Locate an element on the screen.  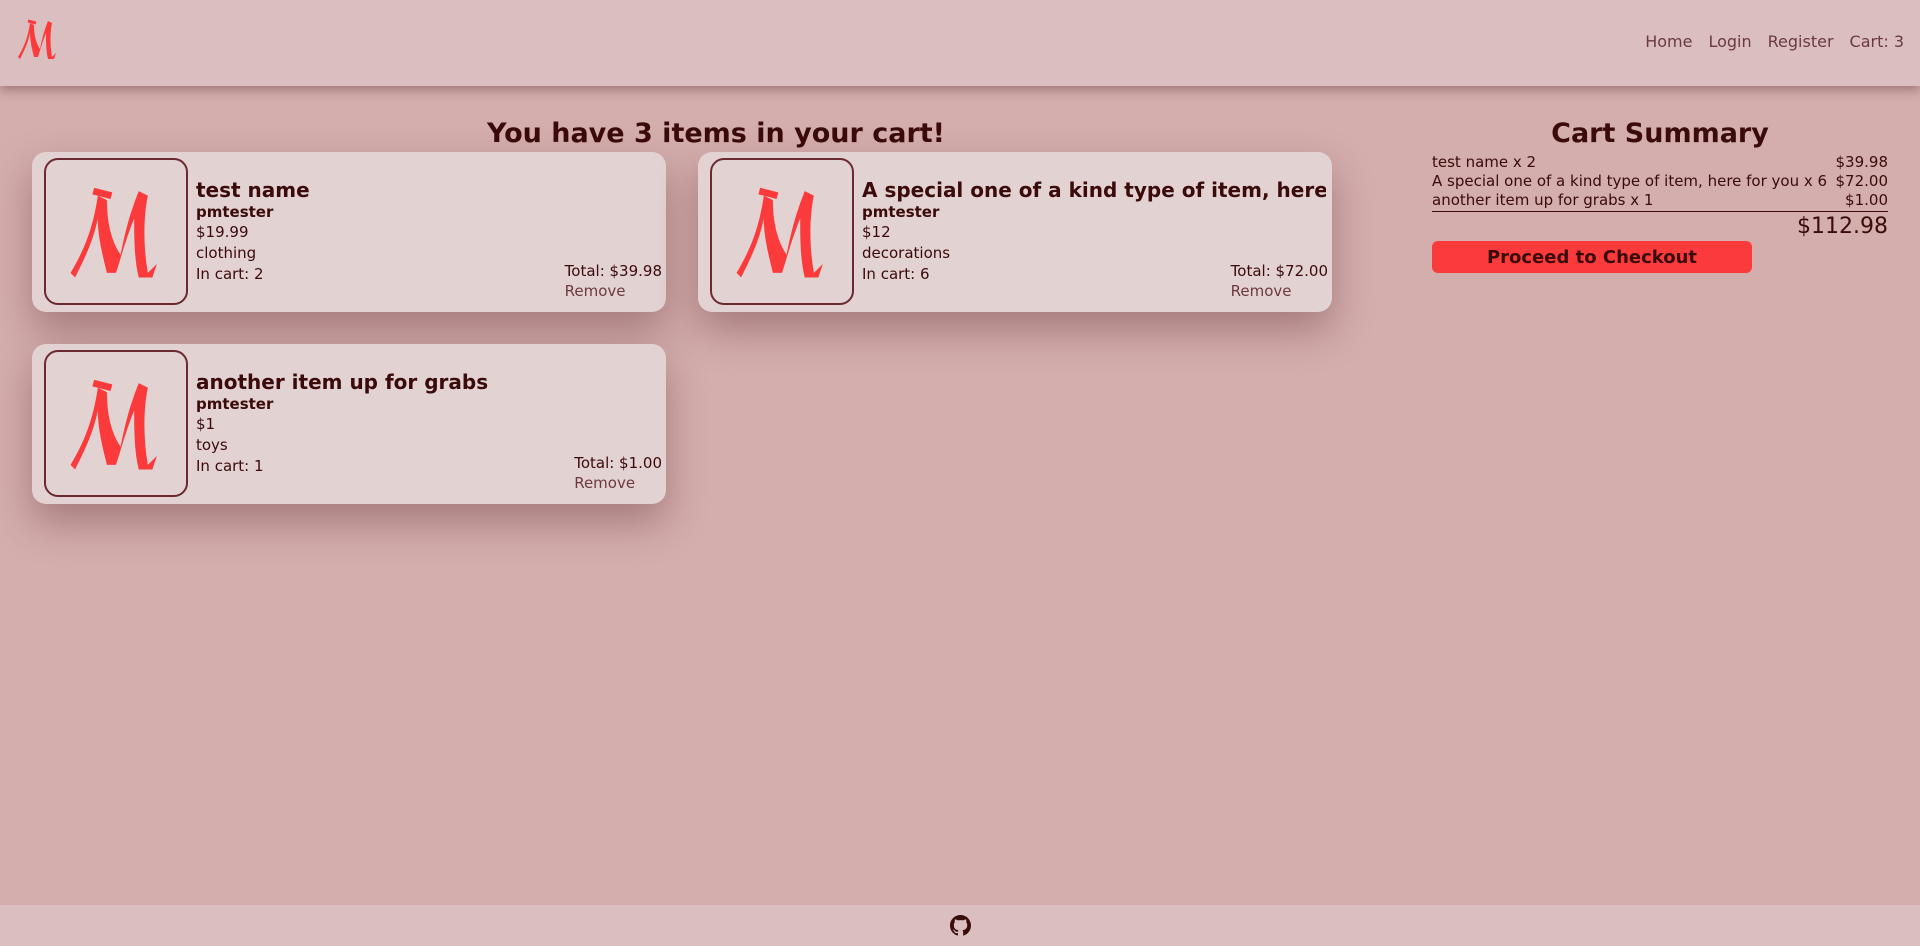
summary-row: test name x 2 $39.98 is located at coordinates (1660, 162).